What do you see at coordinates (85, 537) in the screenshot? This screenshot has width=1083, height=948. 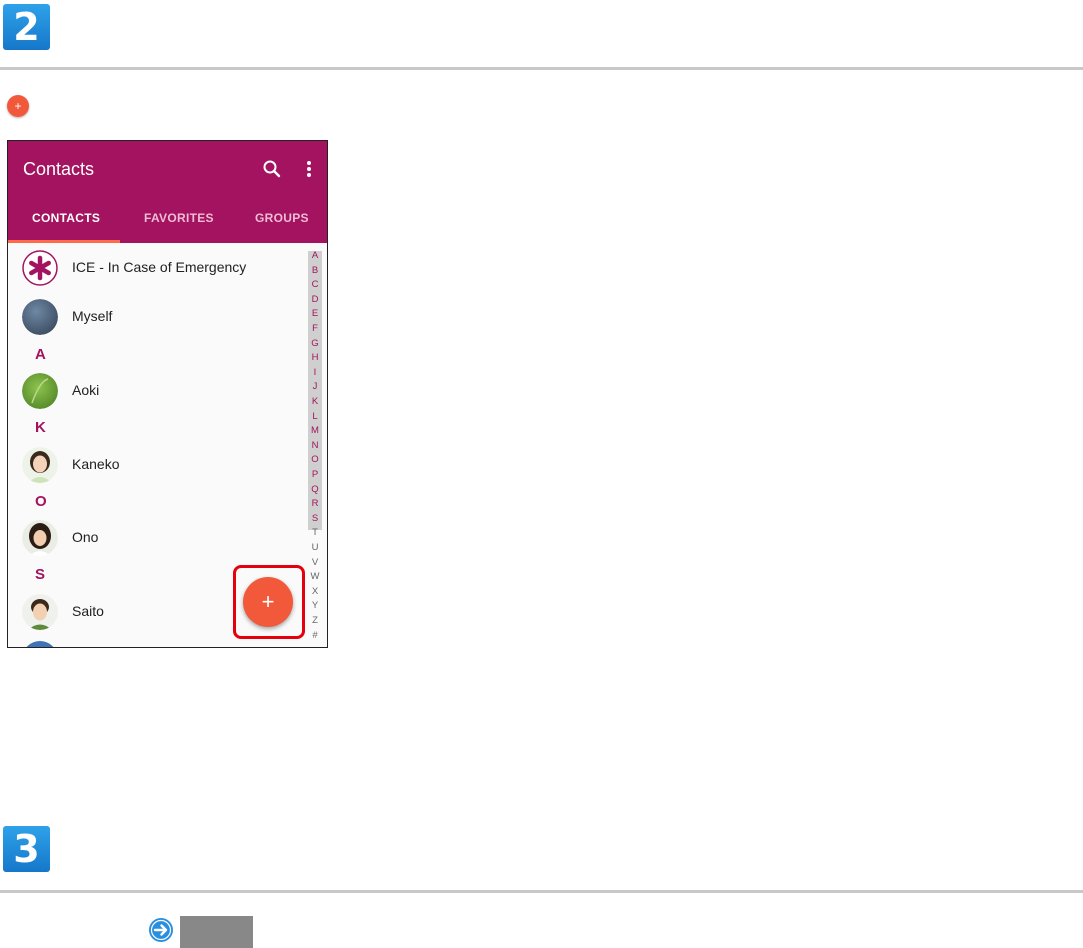 I see `contact-name: Ono` at bounding box center [85, 537].